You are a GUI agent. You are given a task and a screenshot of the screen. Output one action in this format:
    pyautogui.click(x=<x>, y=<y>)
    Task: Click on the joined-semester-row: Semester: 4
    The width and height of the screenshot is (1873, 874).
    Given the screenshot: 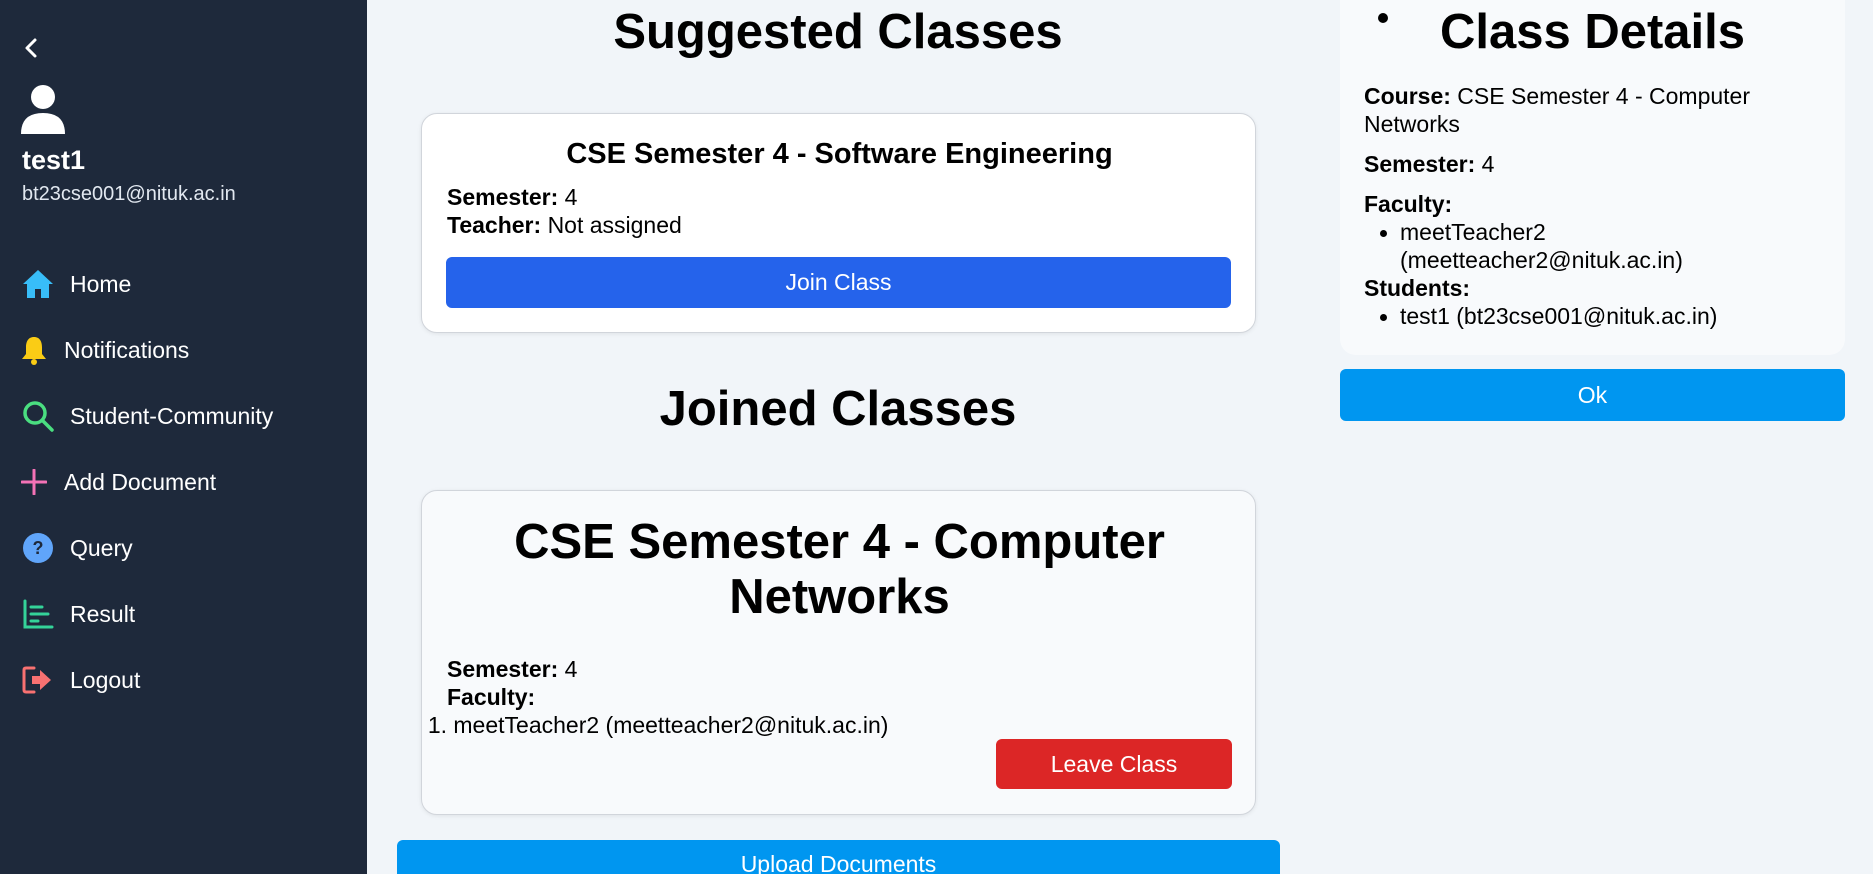 What is the action you would take?
    pyautogui.click(x=512, y=669)
    